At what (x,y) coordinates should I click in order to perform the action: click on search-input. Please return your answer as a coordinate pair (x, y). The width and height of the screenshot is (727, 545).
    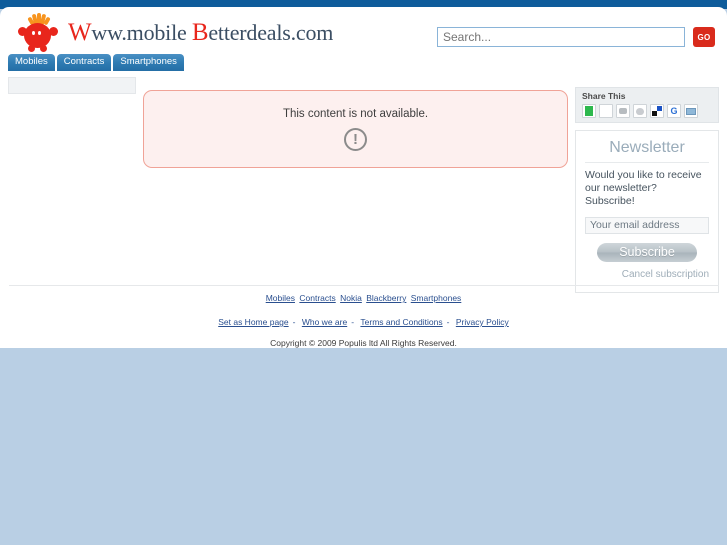
    Looking at the image, I should click on (561, 37).